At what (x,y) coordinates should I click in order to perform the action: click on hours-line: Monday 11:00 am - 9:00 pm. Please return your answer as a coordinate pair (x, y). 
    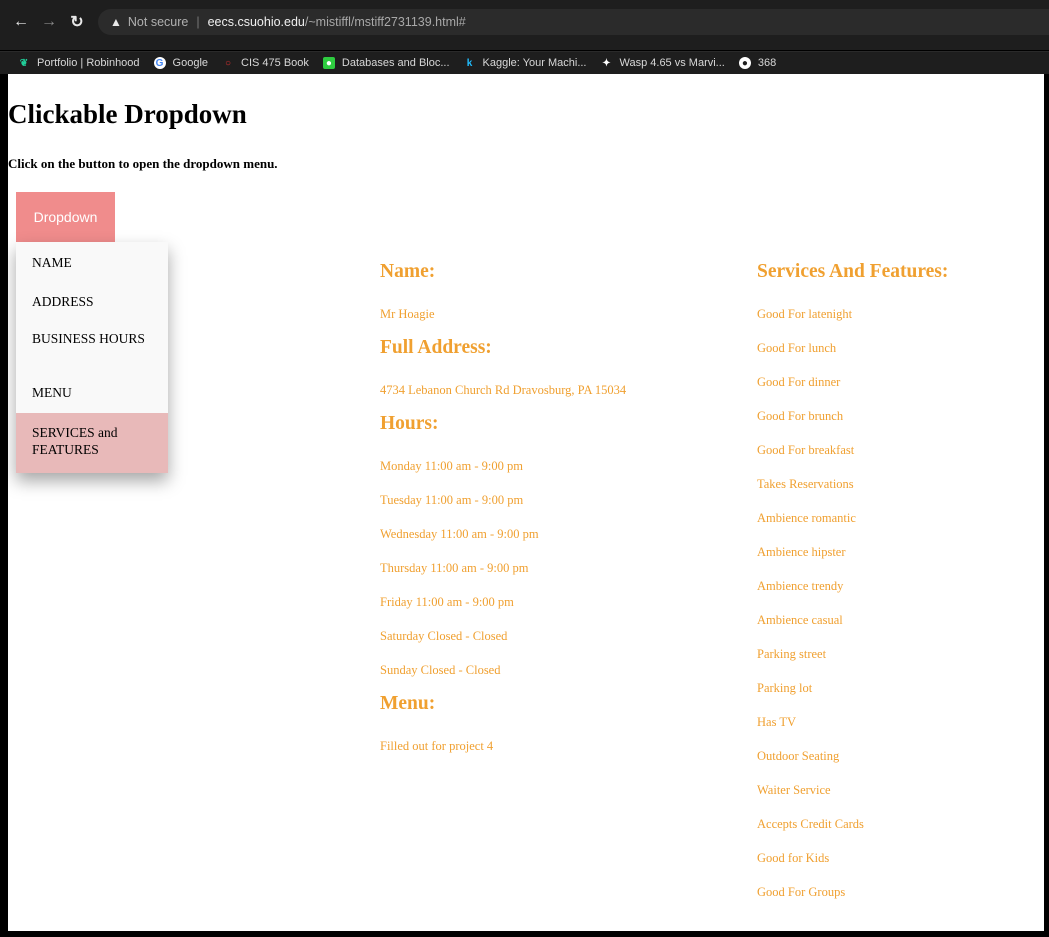
    Looking at the image, I should click on (451, 466).